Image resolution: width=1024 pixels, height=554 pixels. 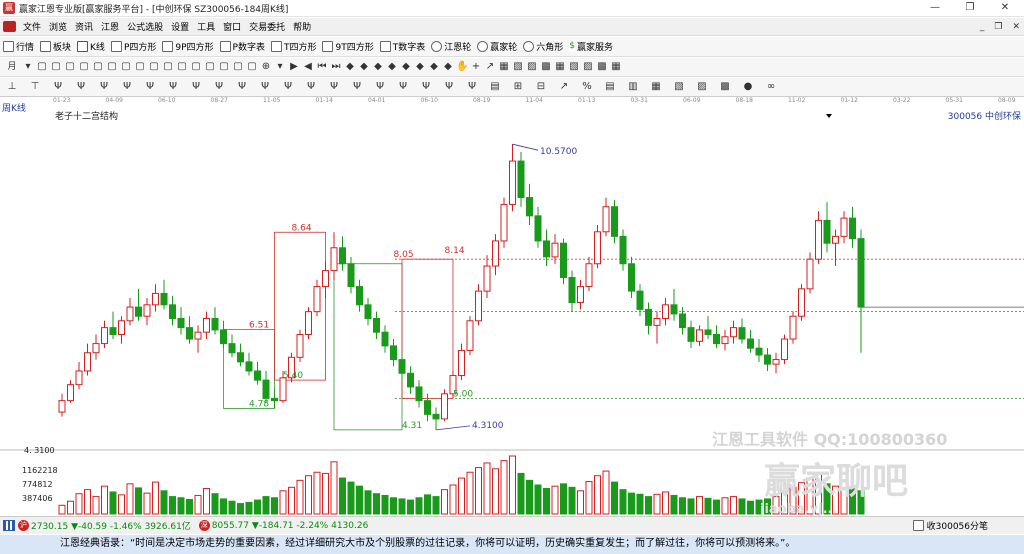 I want to click on indicator-tool-icon: ⊤, so click(x=35, y=87).